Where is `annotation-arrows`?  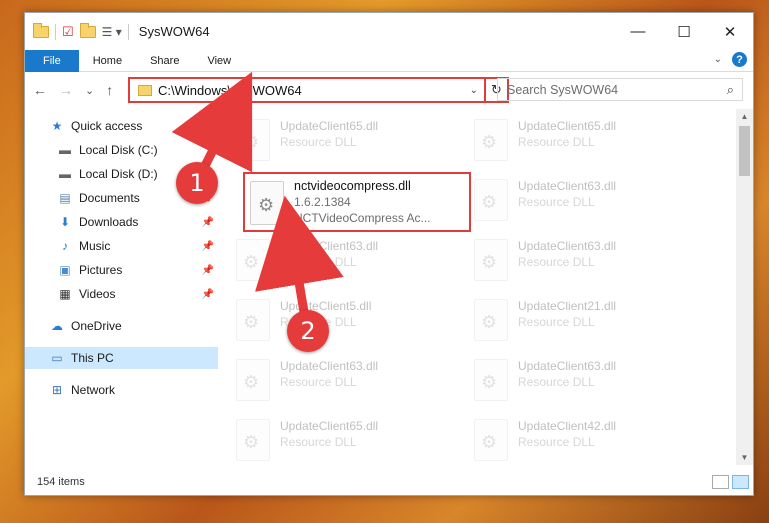 annotation-arrows is located at coordinates (257, 195).